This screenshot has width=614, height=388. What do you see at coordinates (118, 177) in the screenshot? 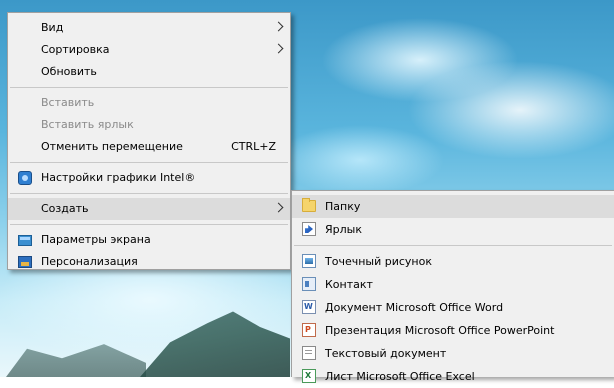
I see `menu-item-label: Настройки графики Intel®` at bounding box center [118, 177].